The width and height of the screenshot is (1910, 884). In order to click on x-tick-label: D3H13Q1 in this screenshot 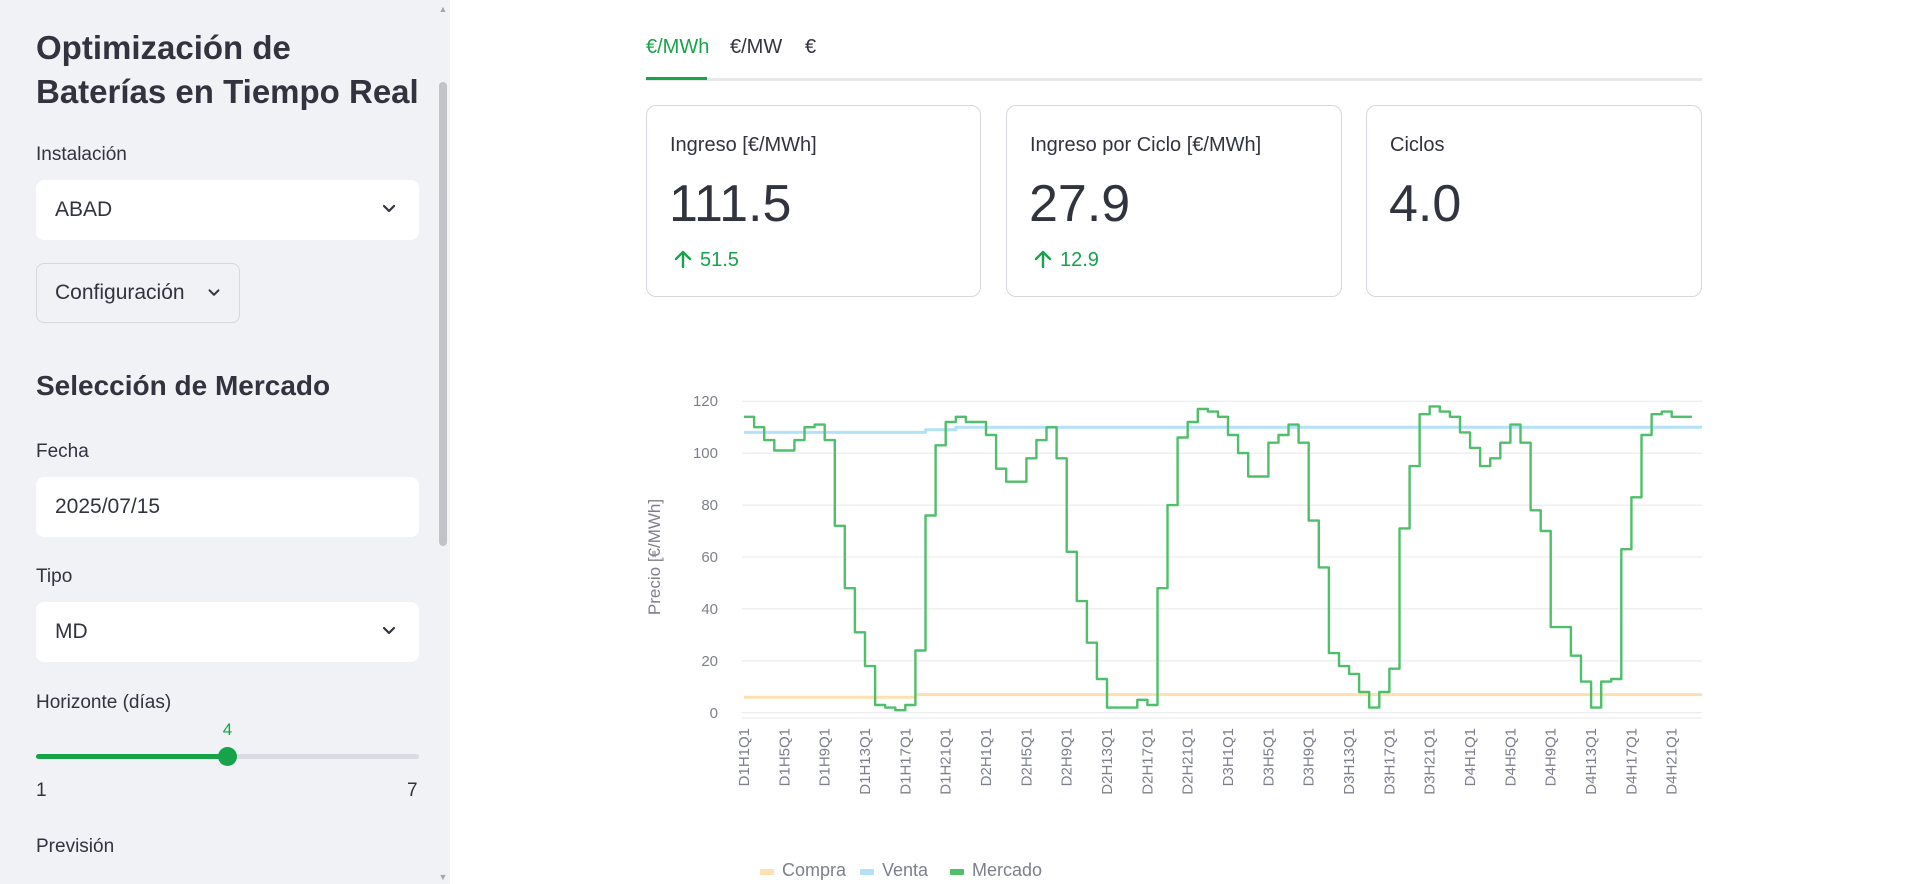, I will do `click(1349, 761)`.